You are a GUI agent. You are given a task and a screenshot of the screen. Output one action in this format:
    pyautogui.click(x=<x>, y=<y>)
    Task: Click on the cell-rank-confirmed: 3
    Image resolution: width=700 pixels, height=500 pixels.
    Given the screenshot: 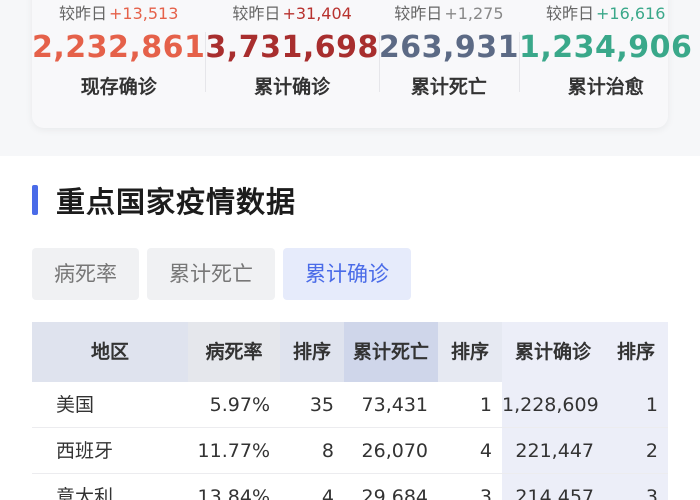 What is the action you would take?
    pyautogui.click(x=636, y=487)
    